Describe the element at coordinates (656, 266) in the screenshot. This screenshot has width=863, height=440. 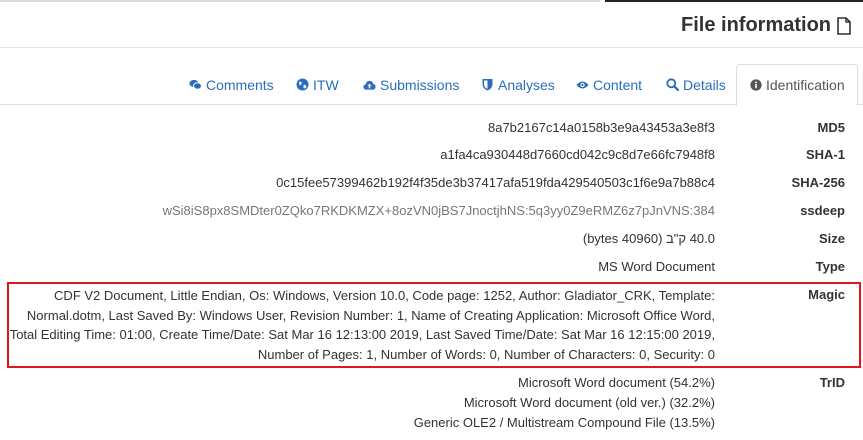
I see `type-value: MS Word Document` at that location.